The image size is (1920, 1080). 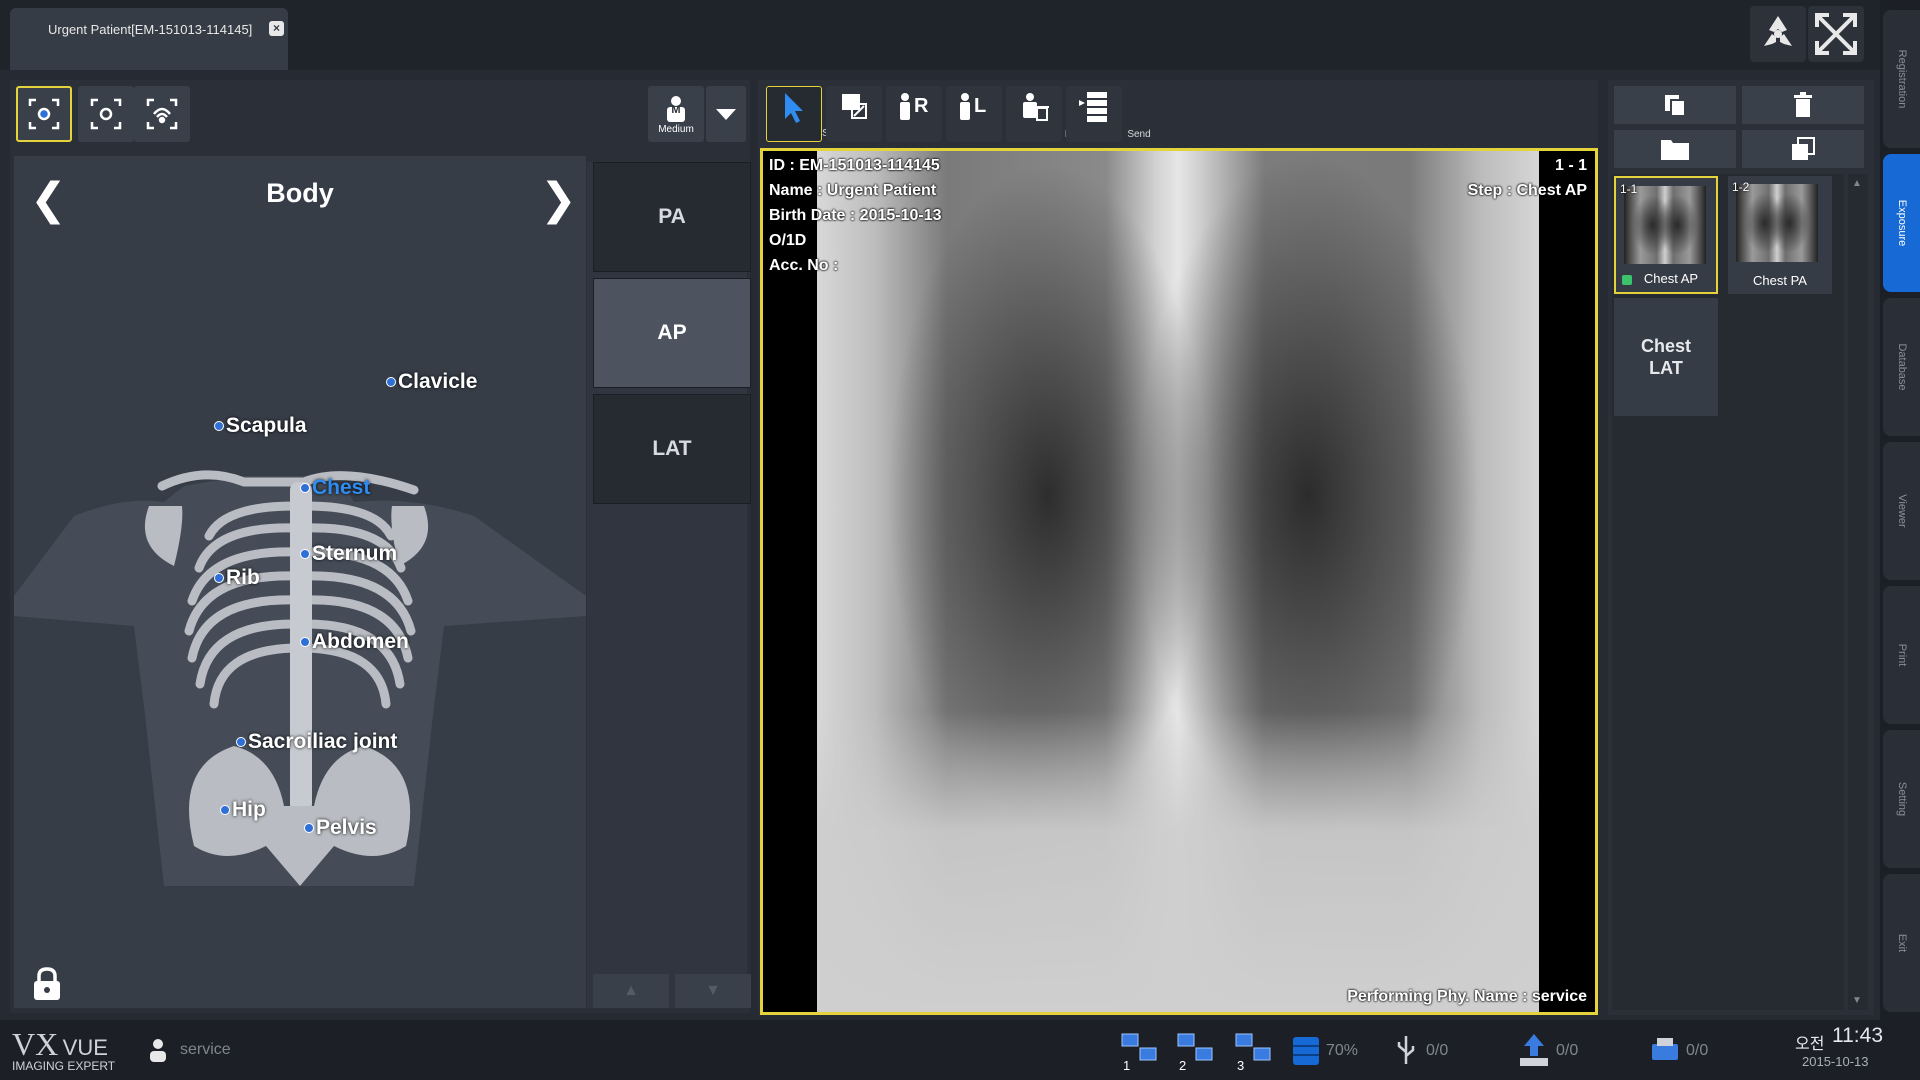 What do you see at coordinates (335, 488) in the screenshot?
I see `body-part-chest: Chest` at bounding box center [335, 488].